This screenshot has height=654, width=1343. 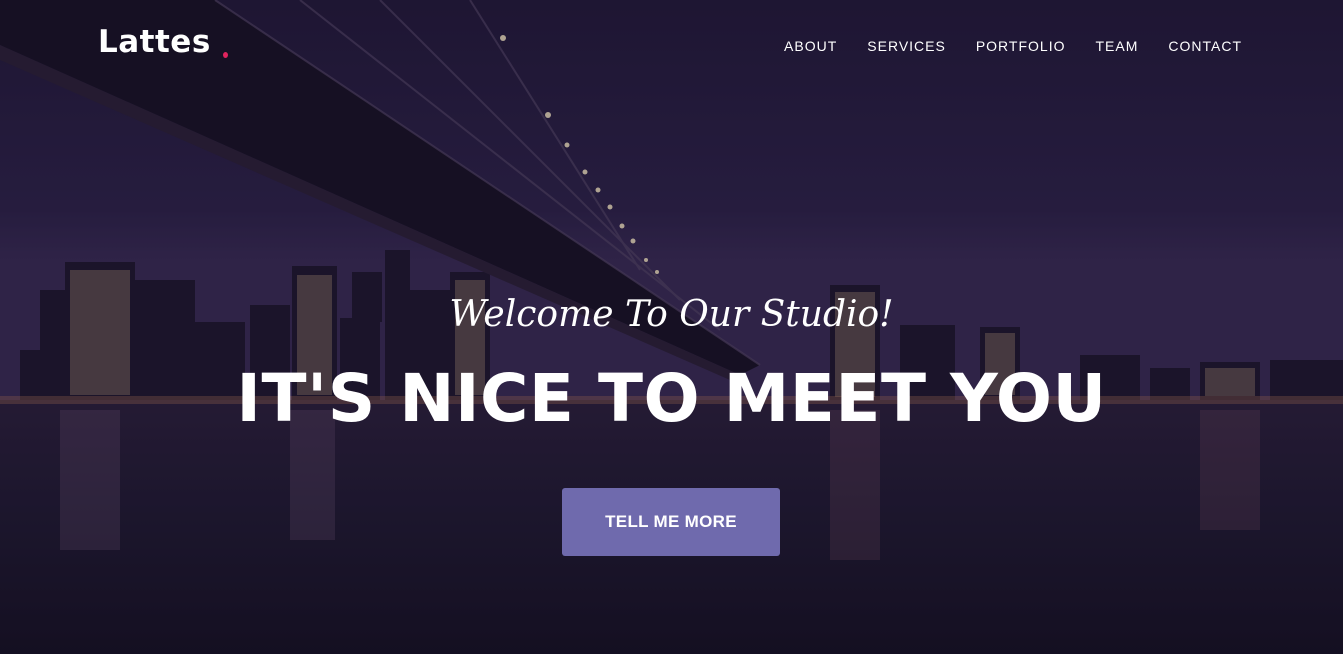 What do you see at coordinates (225, 55) in the screenshot?
I see `brand-dot` at bounding box center [225, 55].